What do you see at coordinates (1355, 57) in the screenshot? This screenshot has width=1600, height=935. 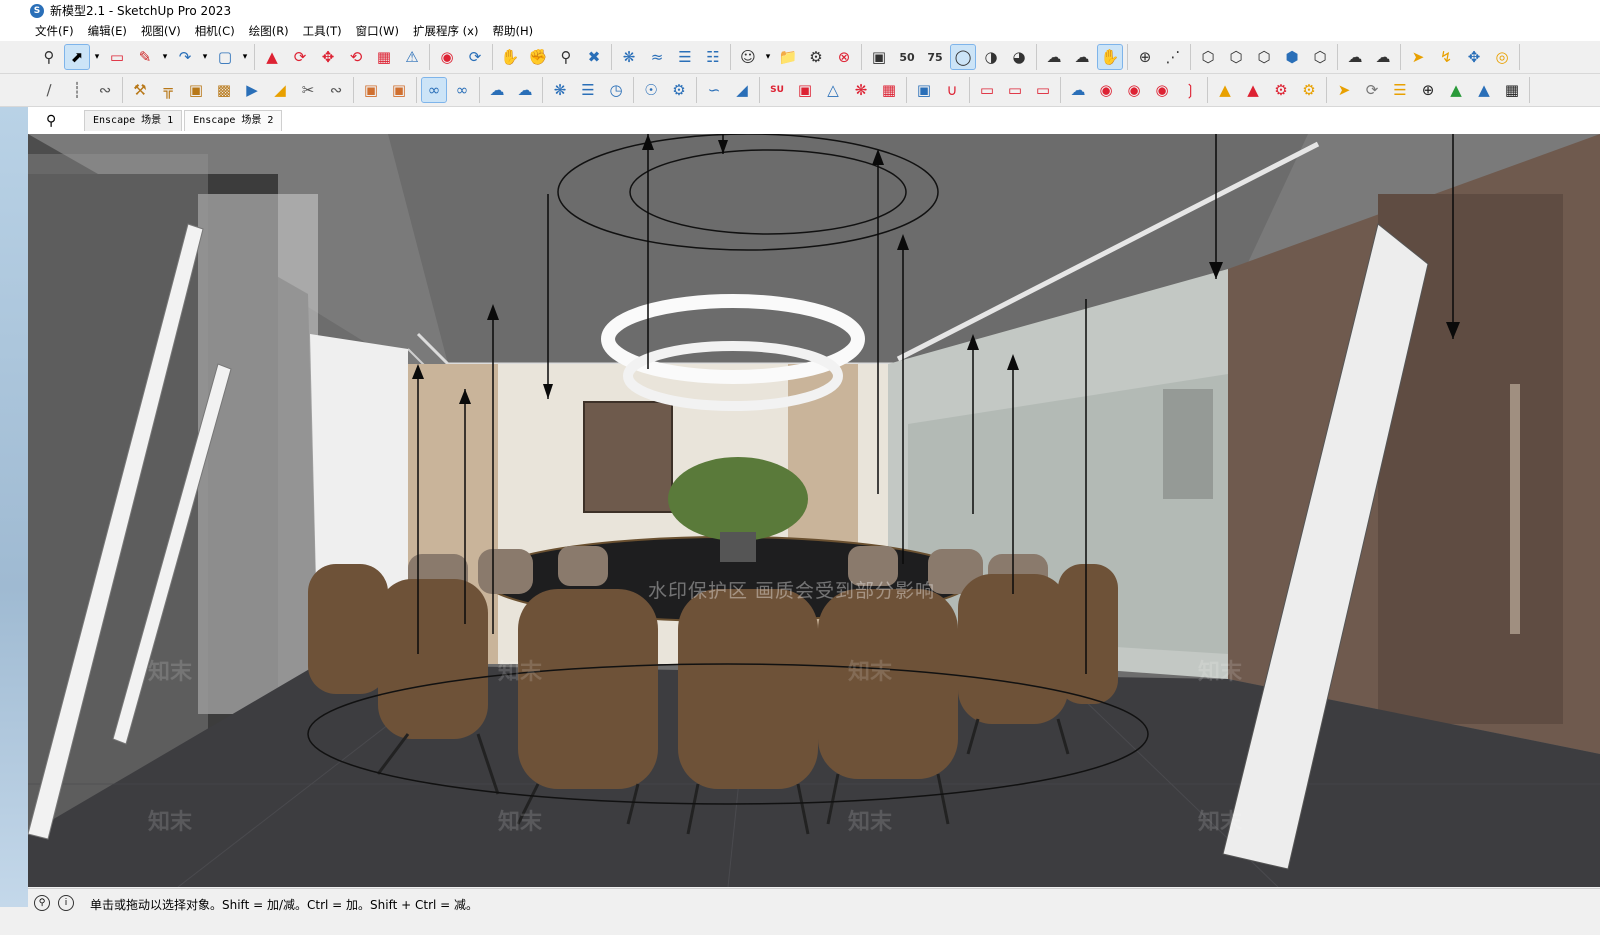 I see `cloud-sync-icon: ☁` at bounding box center [1355, 57].